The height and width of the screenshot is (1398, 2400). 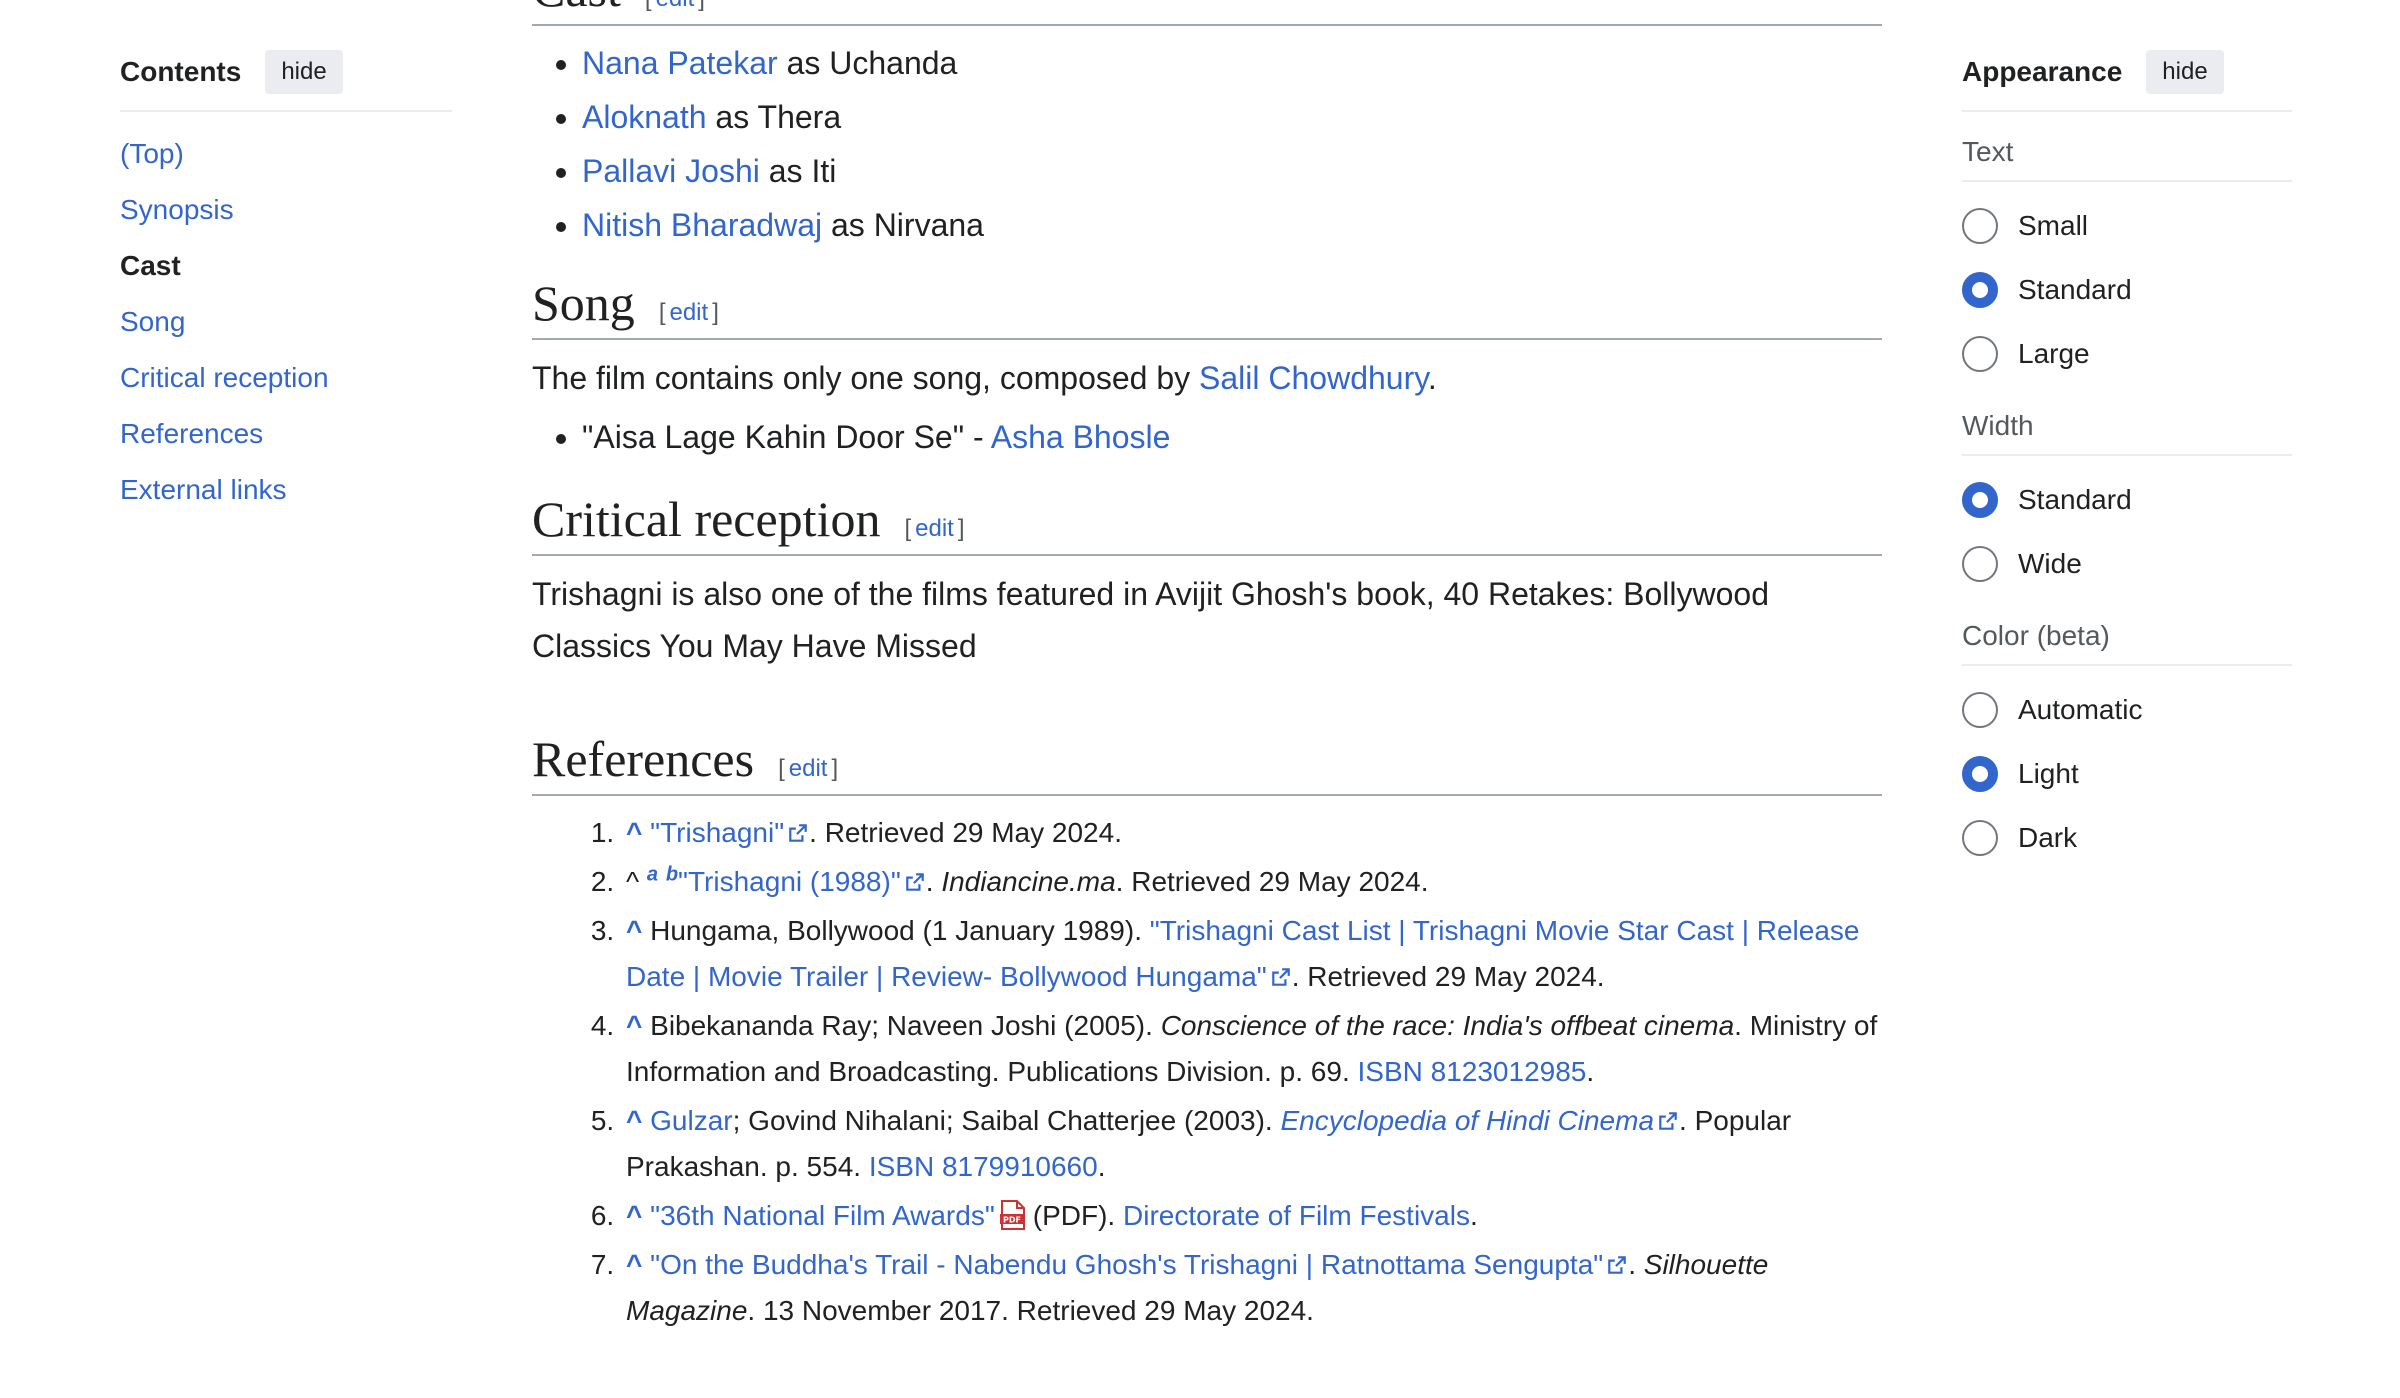 I want to click on reference-link: "36th National Film Awards", so click(x=822, y=1215).